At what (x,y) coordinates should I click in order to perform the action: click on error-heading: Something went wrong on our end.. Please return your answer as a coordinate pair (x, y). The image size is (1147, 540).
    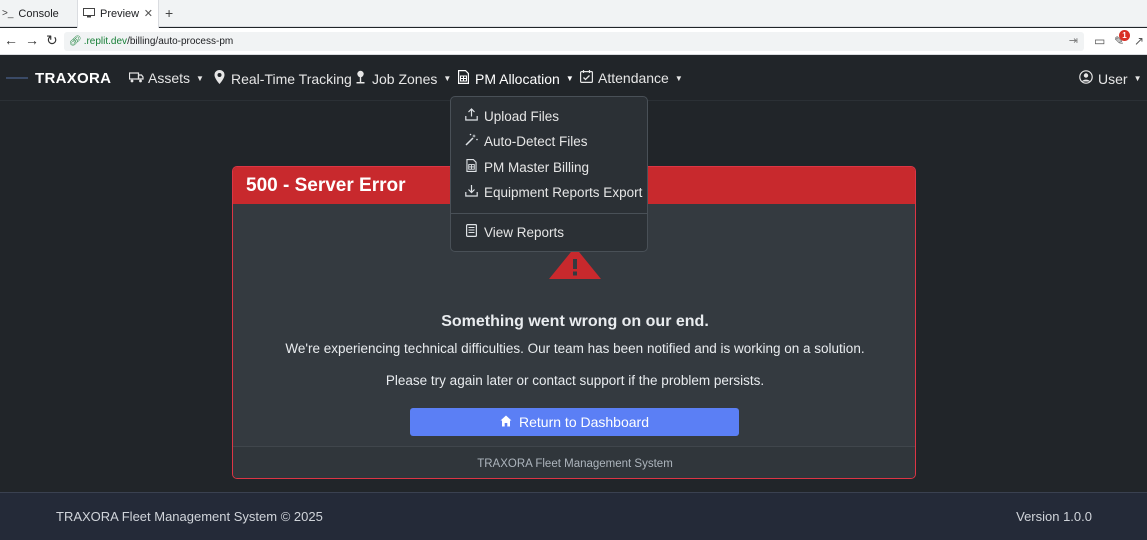
    Looking at the image, I should click on (575, 321).